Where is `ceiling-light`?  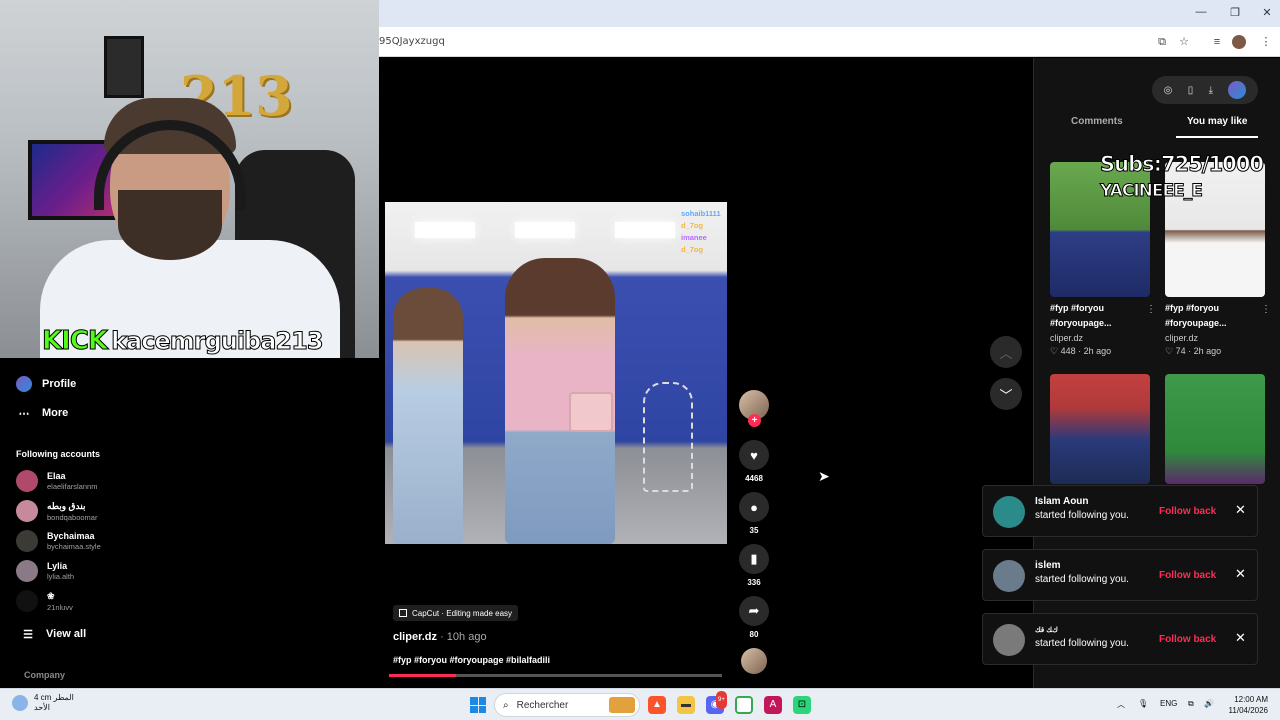 ceiling-light is located at coordinates (445, 230).